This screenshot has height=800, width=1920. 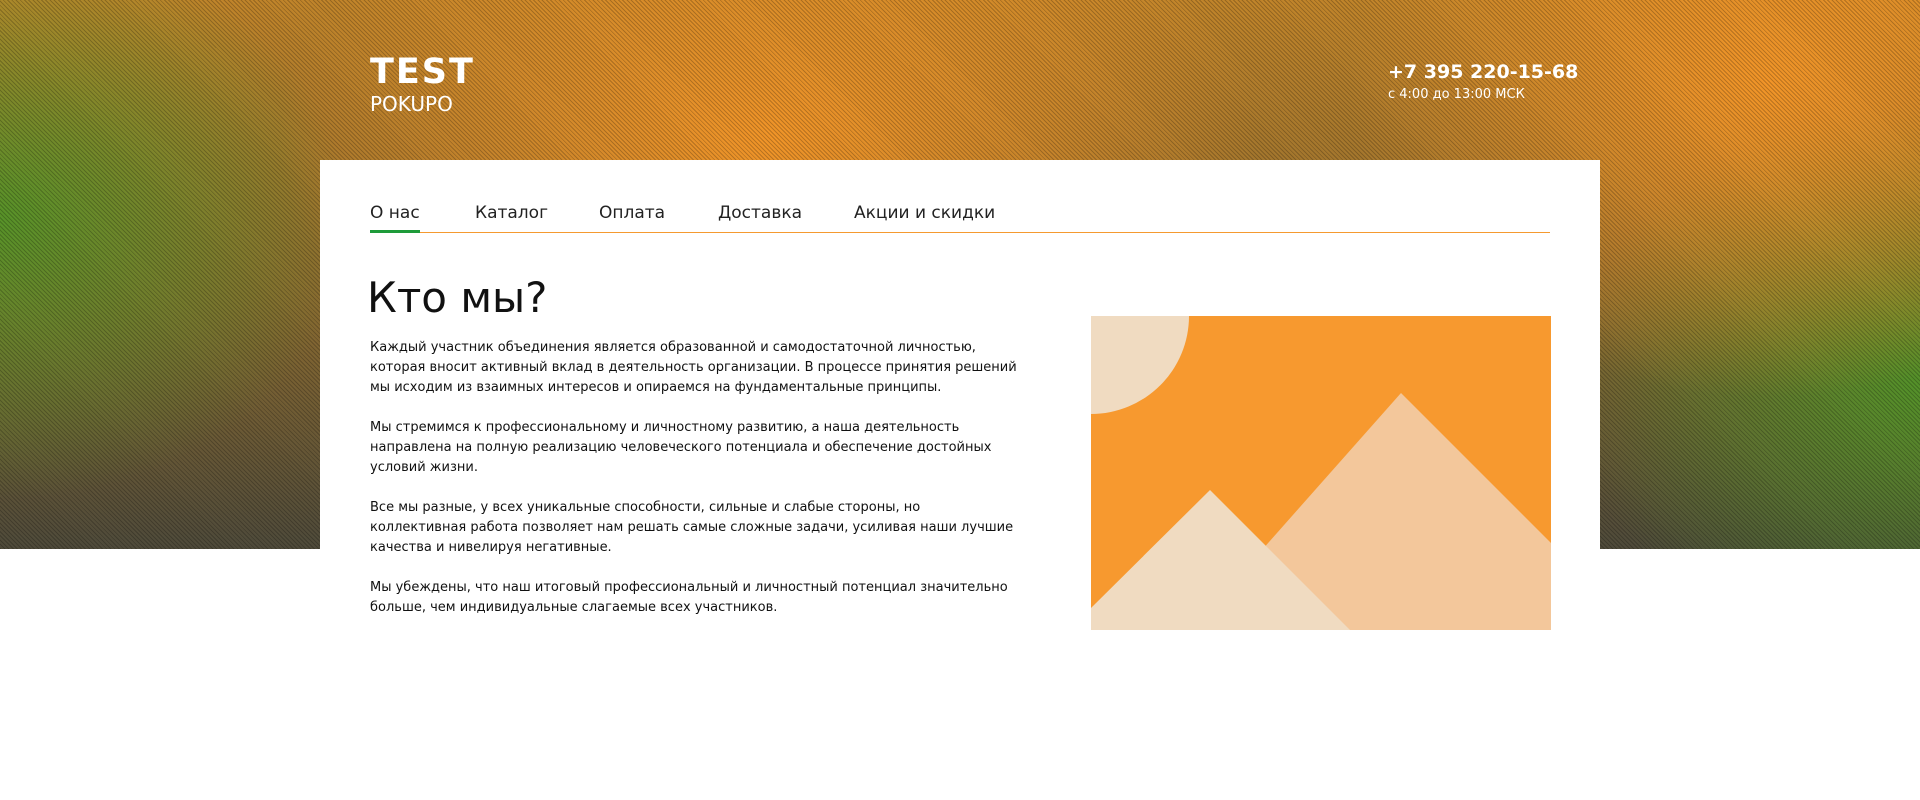 What do you see at coordinates (457, 297) in the screenshot?
I see `page-title: Кто мы?` at bounding box center [457, 297].